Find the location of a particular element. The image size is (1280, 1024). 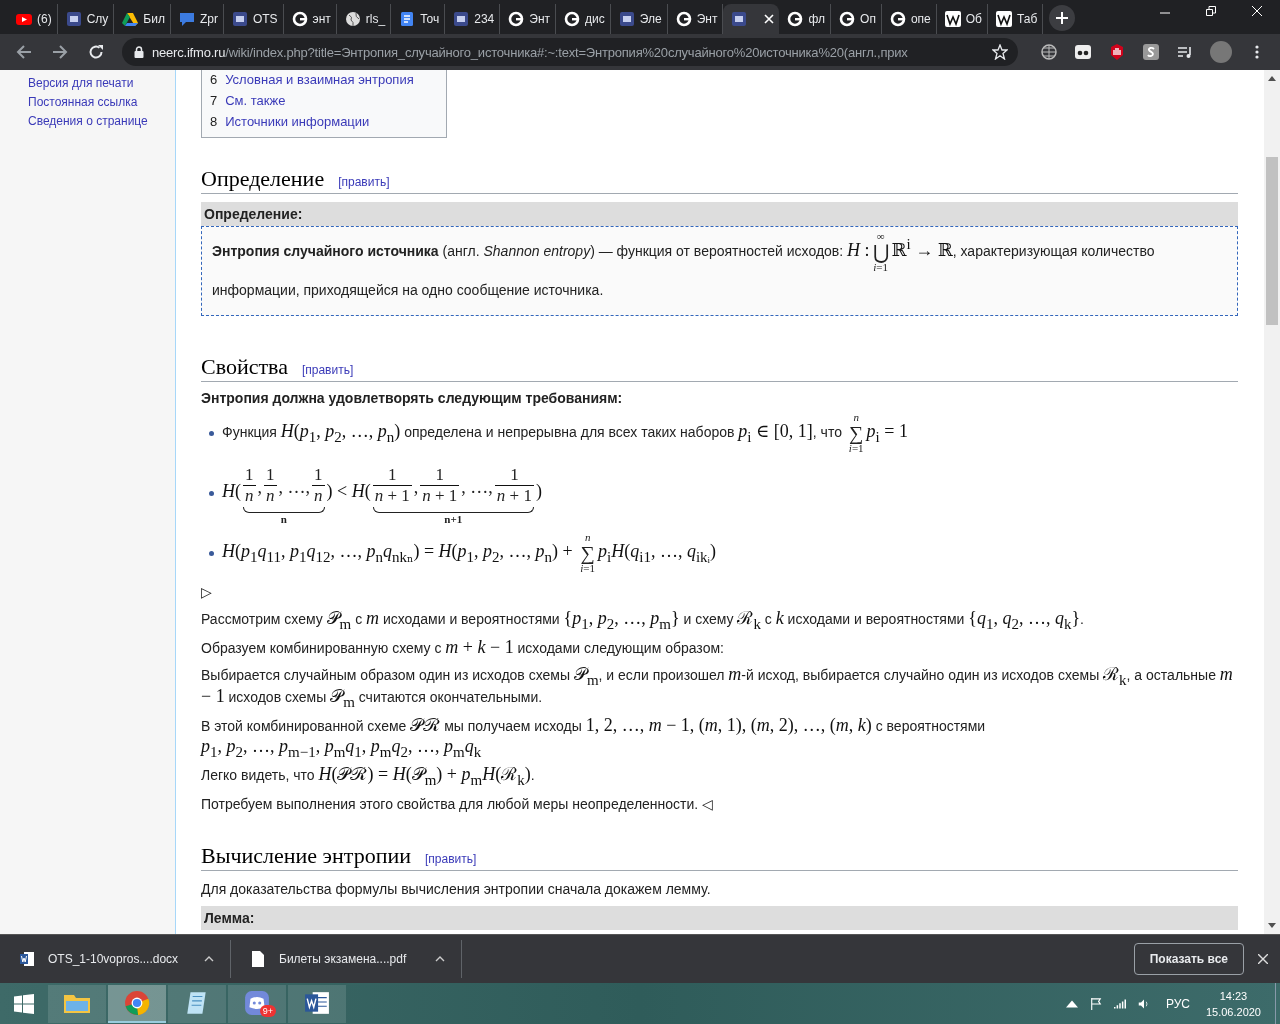

toc-number: 8 is located at coordinates (214, 121).